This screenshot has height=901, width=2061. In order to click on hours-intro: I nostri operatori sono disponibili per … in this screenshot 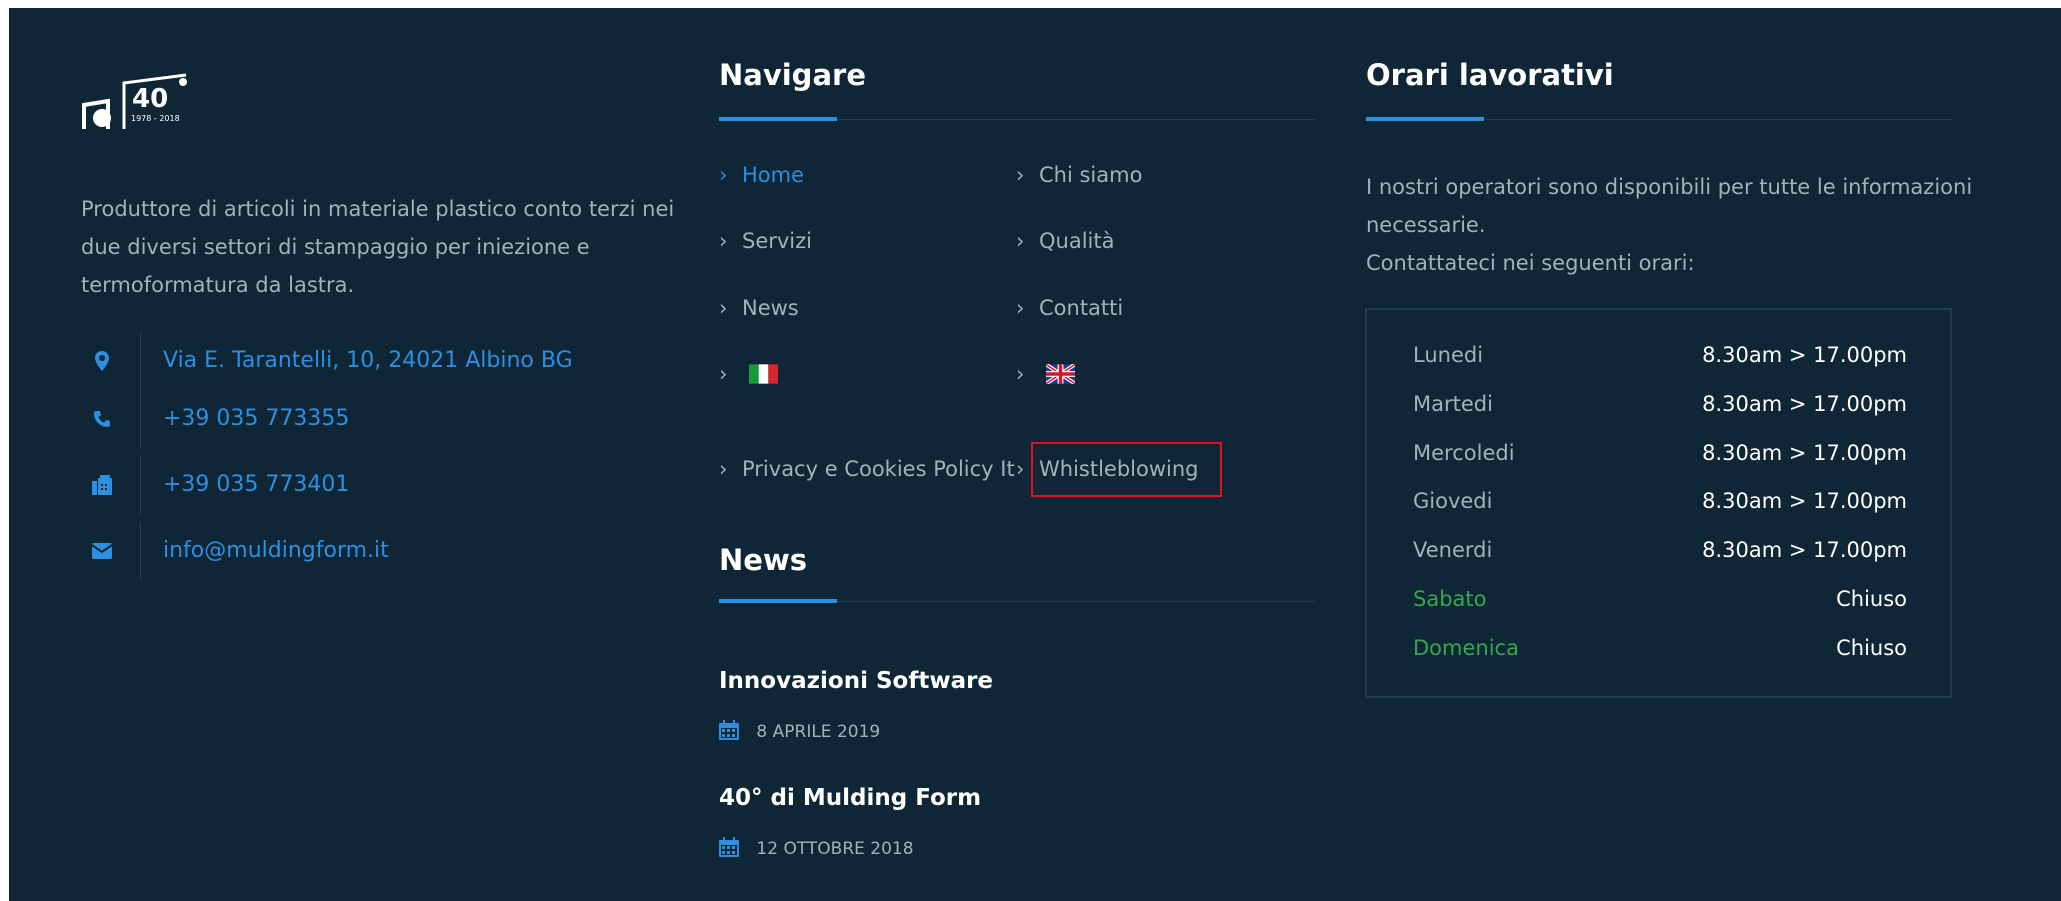, I will do `click(1676, 225)`.